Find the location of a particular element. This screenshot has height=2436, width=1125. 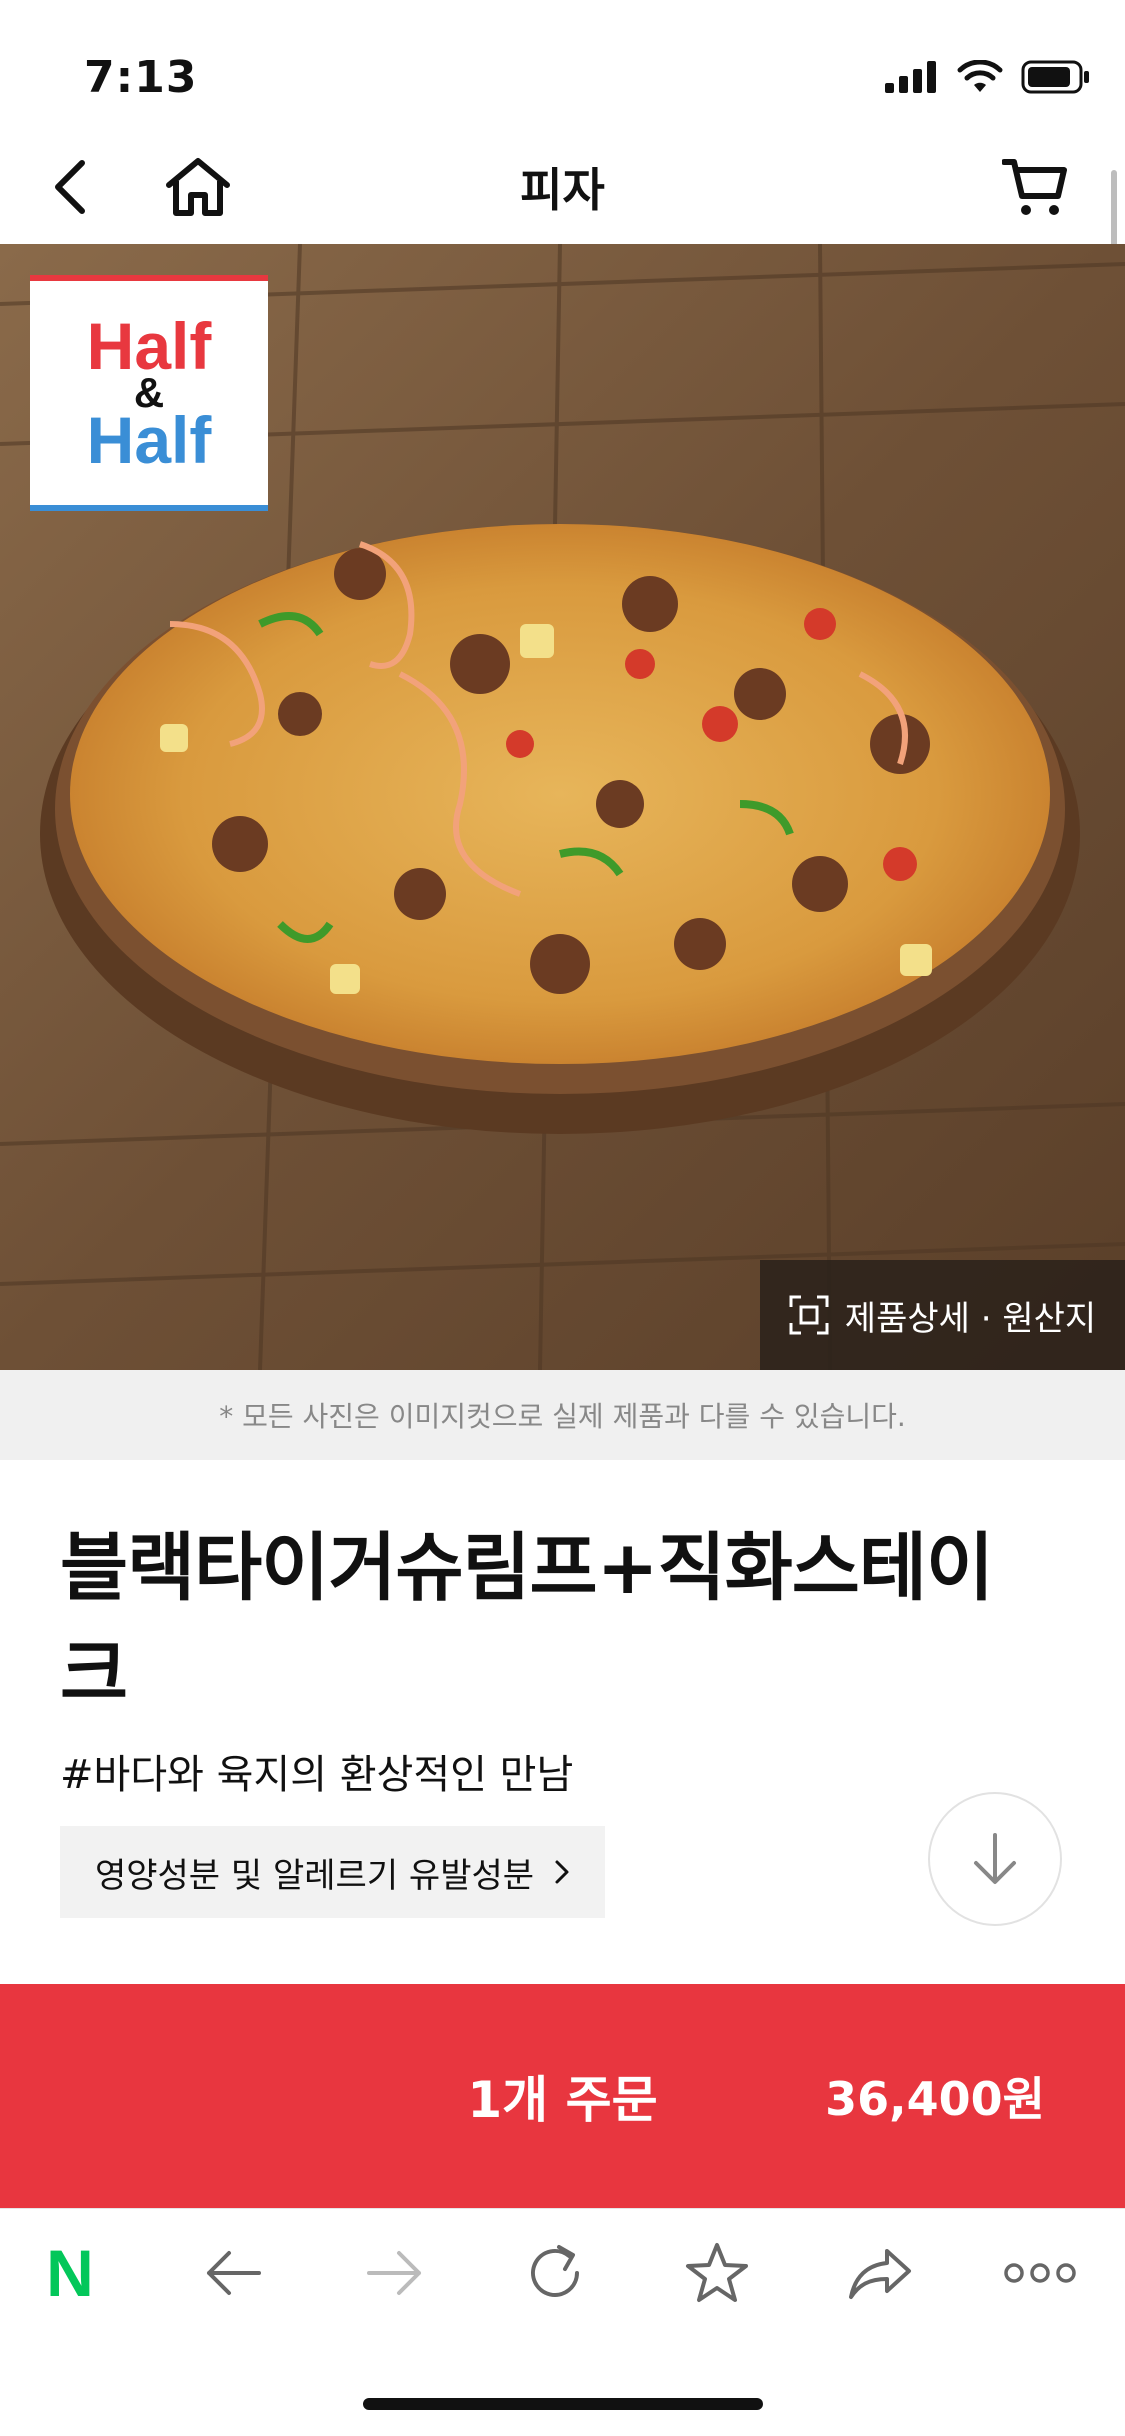

browser-refresh-button is located at coordinates (555, 2273).